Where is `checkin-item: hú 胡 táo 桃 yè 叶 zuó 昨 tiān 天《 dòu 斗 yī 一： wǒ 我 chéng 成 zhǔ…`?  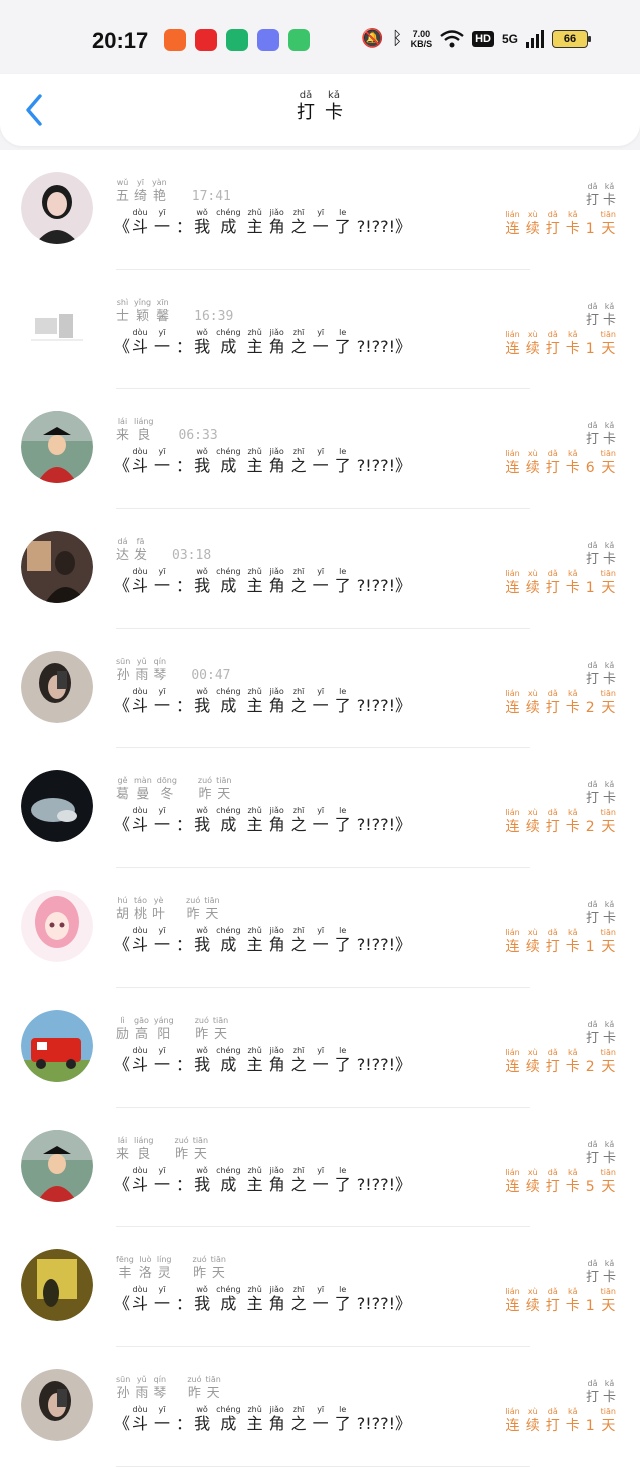
checkin-item: hú 胡 táo 桃 yè 叶 zuó 昨 tiān 天《 dòu 斗 yī 一： wǒ 我 chéng 成 zhǔ… is located at coordinates (320, 928).